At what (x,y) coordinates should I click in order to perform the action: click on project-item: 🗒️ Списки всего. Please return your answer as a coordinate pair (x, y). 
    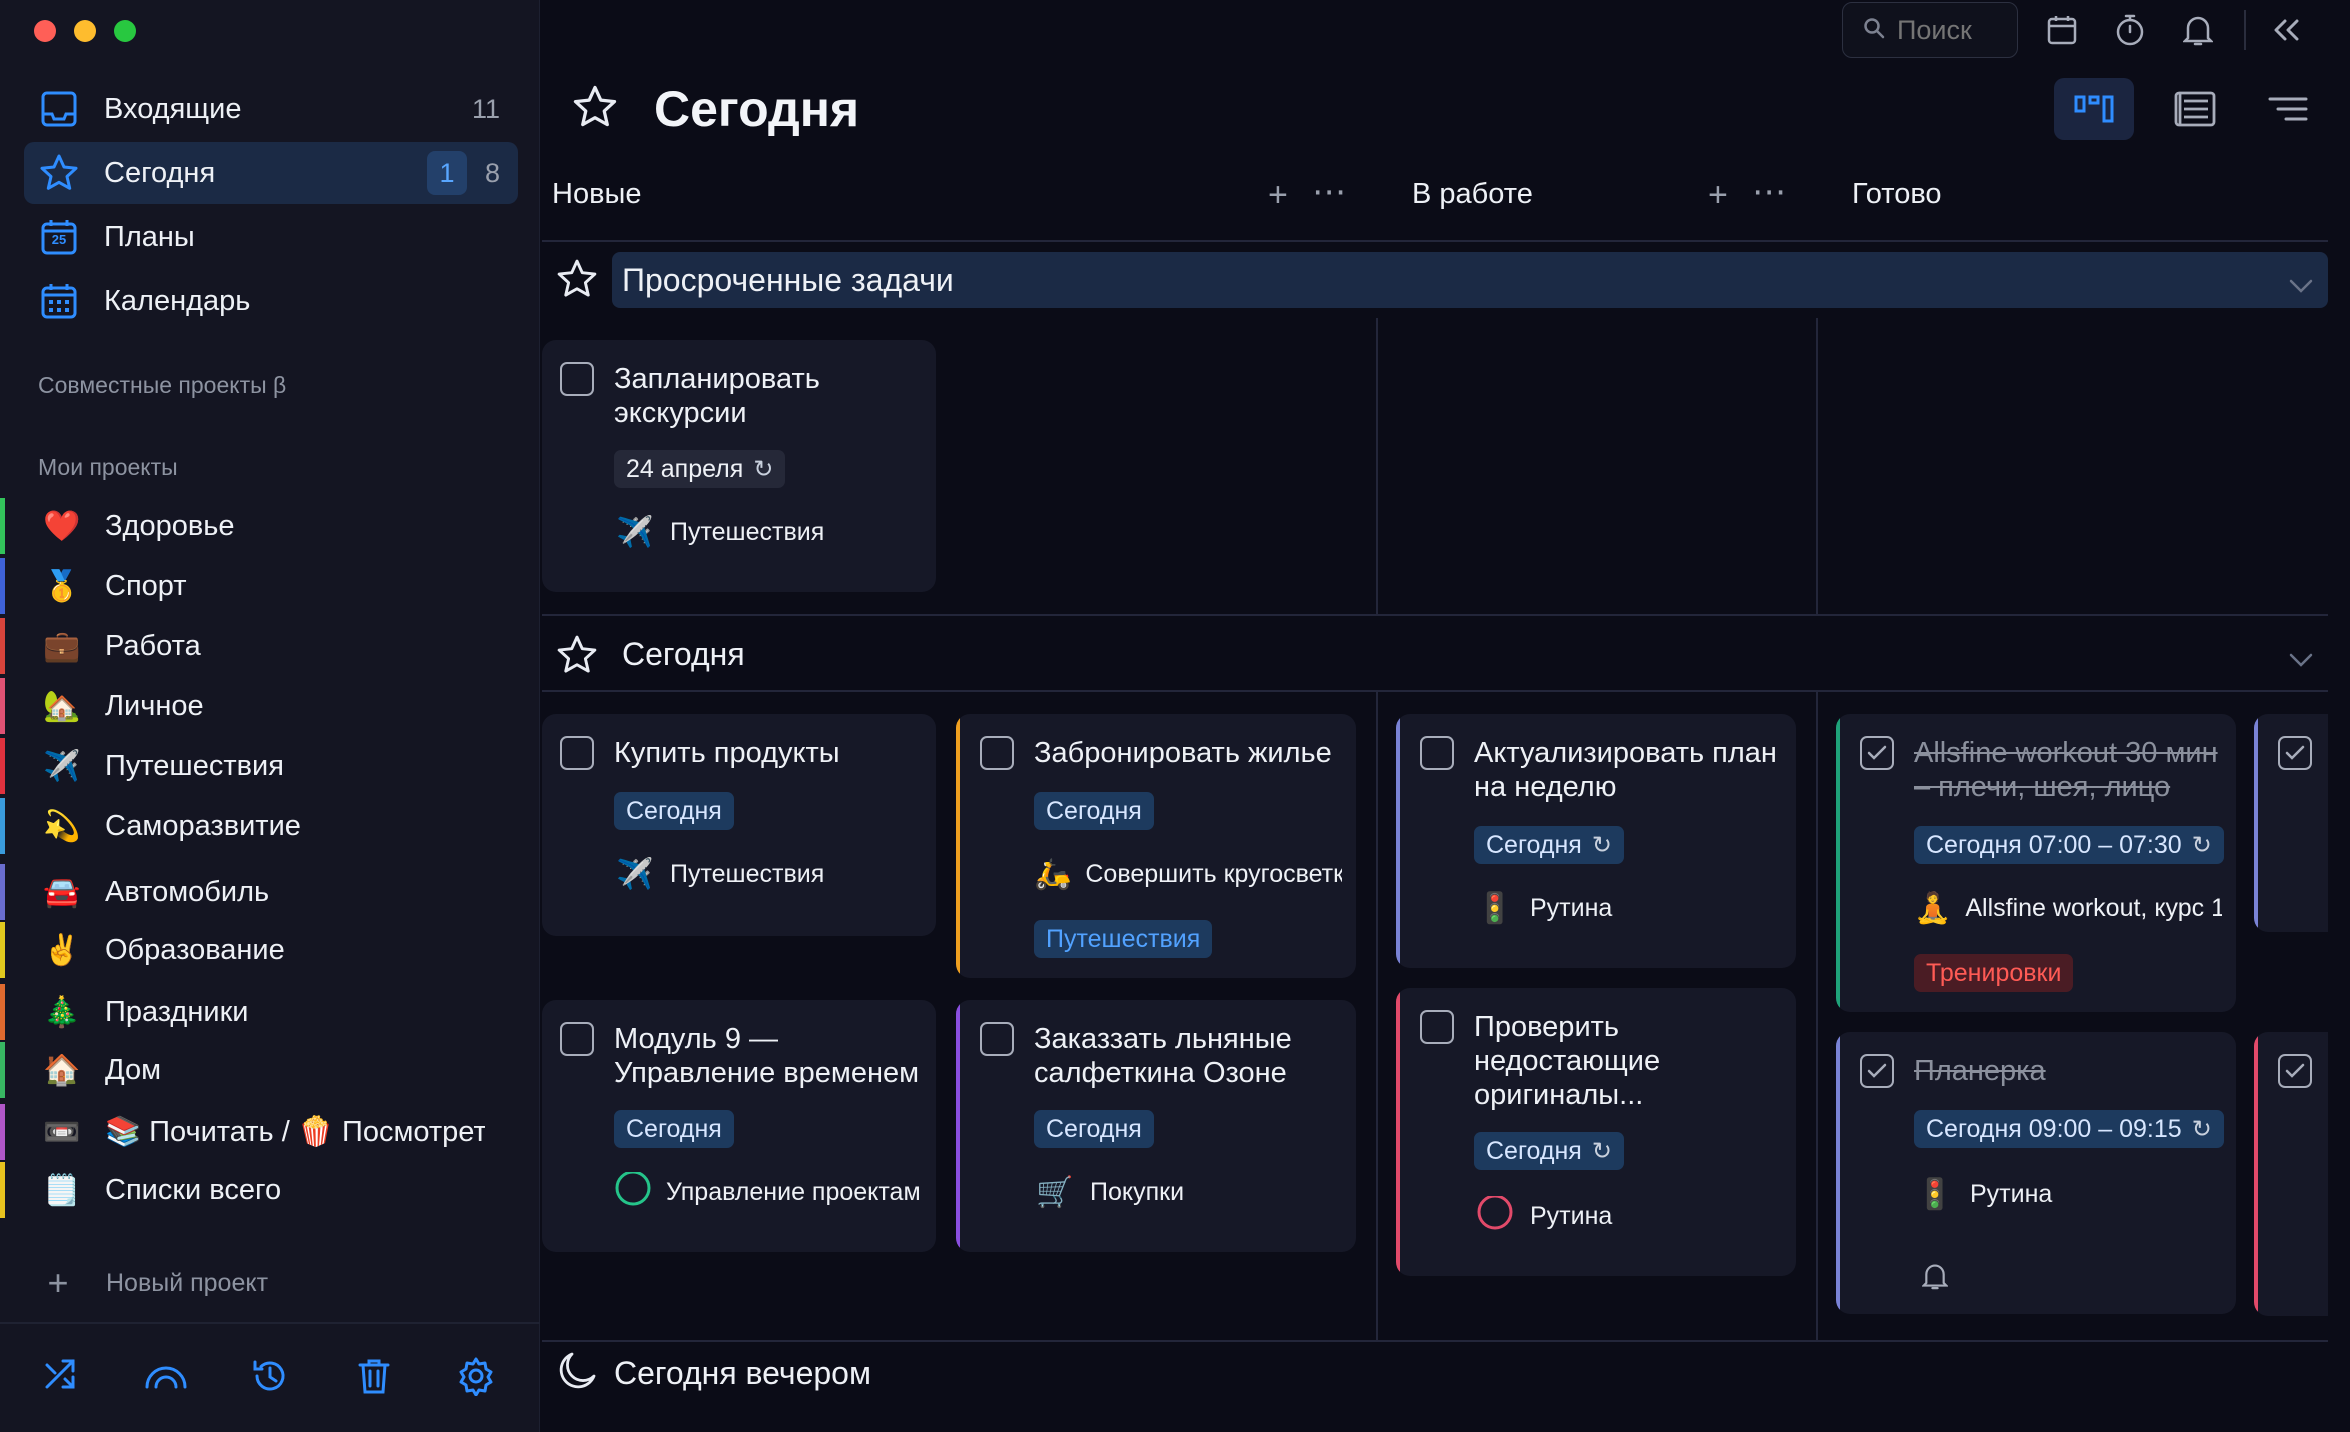
    Looking at the image, I should click on (255, 1190).